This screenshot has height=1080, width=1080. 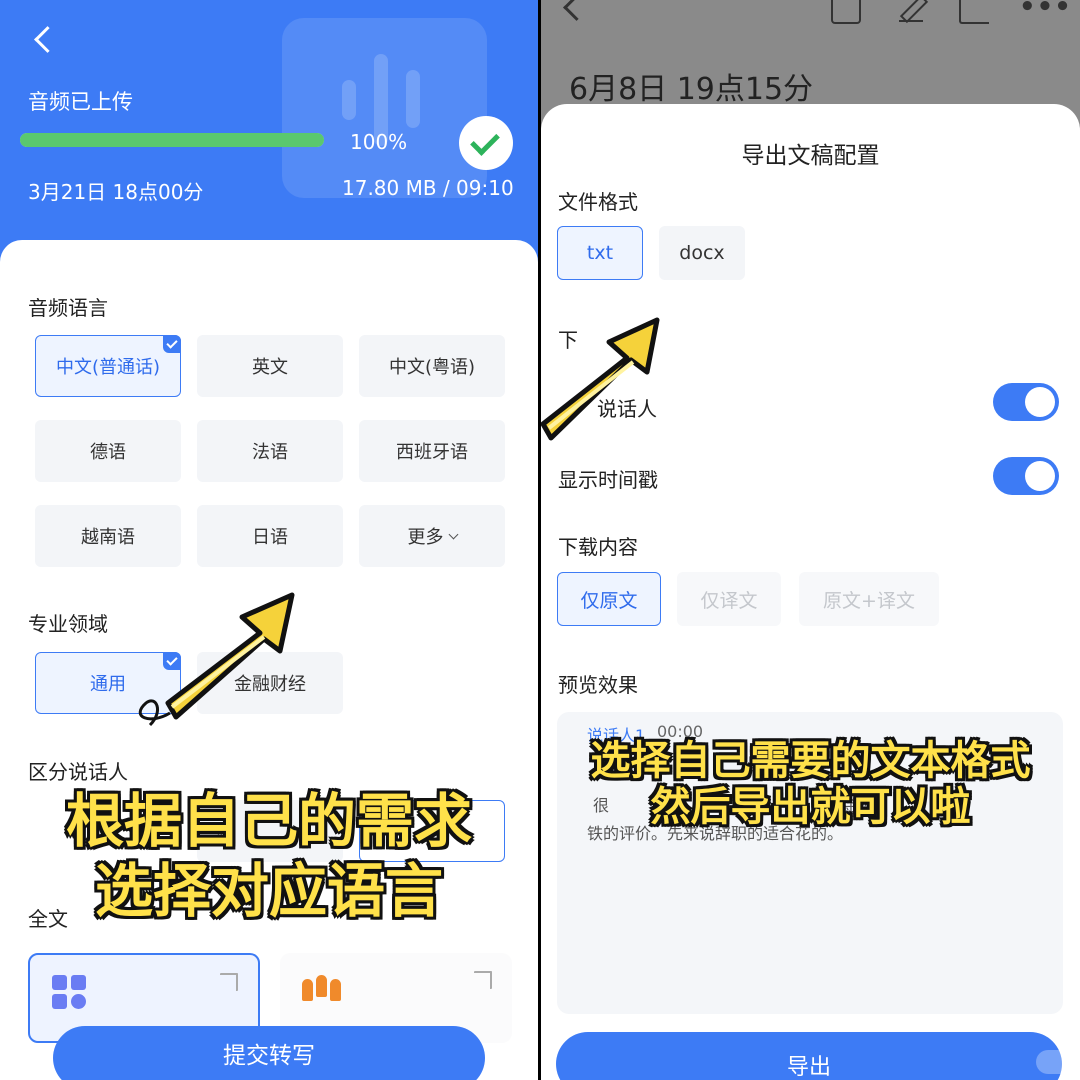 I want to click on check-icon, so click(x=486, y=143).